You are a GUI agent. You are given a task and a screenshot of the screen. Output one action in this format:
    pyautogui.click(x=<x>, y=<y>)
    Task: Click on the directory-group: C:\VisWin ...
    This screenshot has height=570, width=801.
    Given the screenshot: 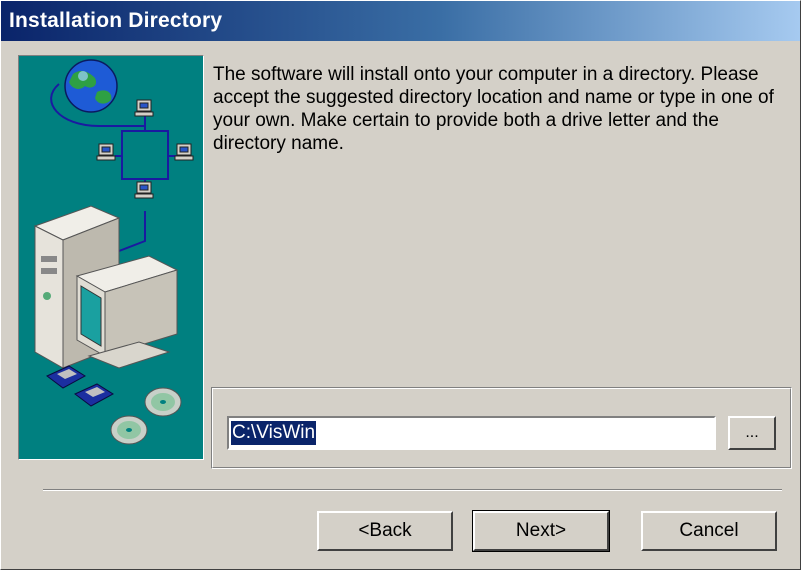 What is the action you would take?
    pyautogui.click(x=501, y=428)
    